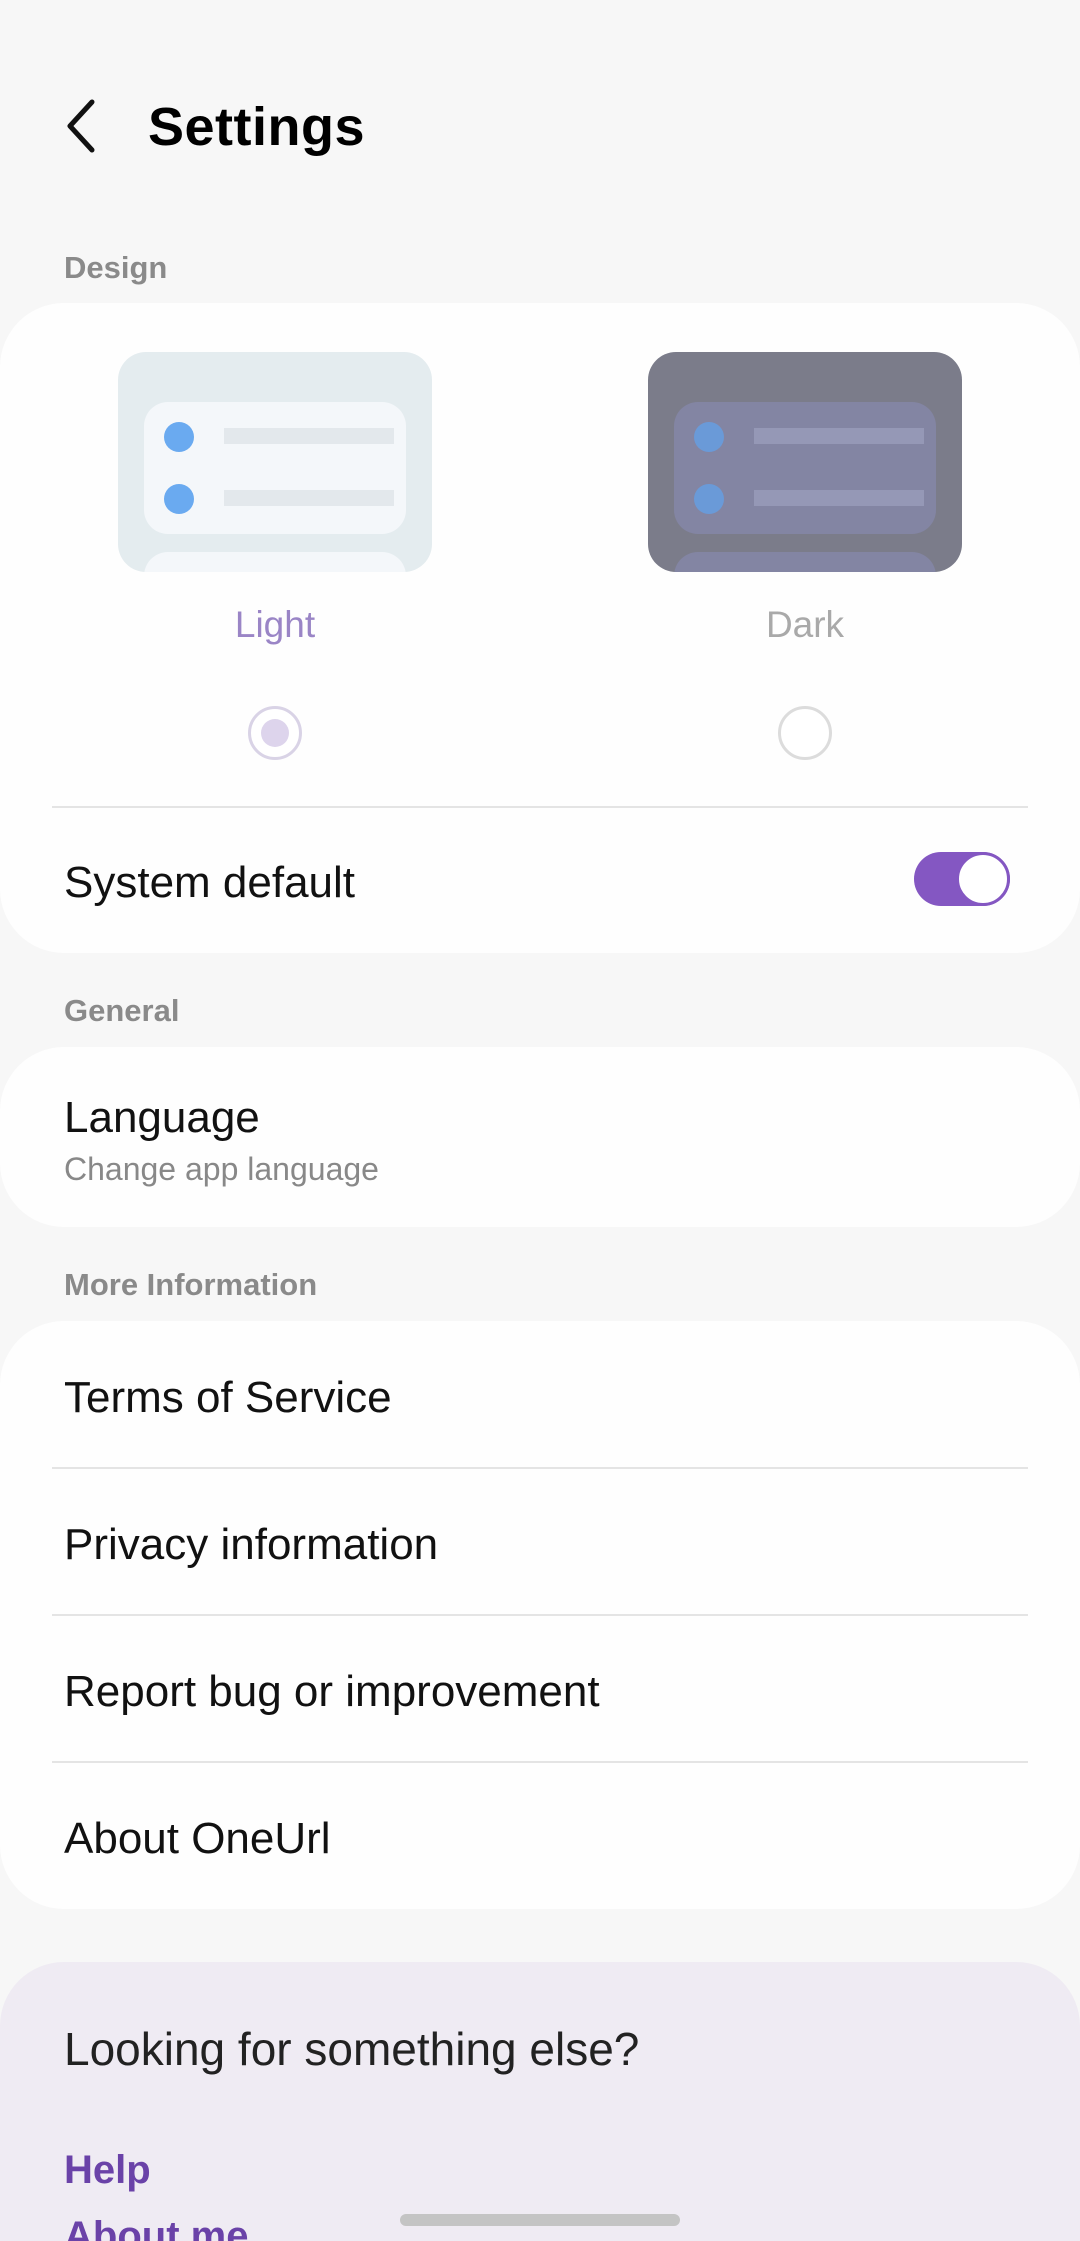 The width and height of the screenshot is (1080, 2241). I want to click on back-button, so click(82, 126).